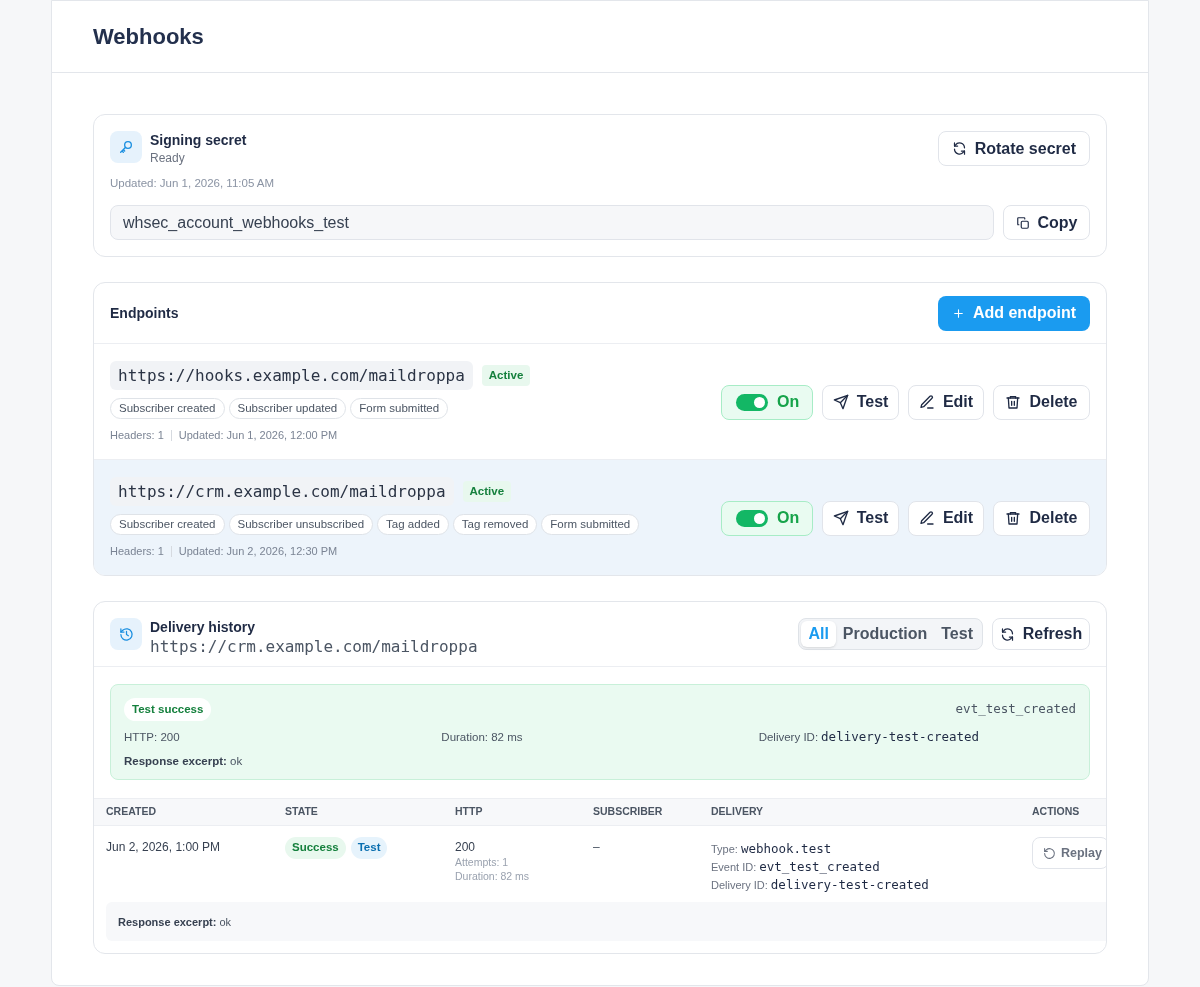 Image resolution: width=1200 pixels, height=987 pixels. Describe the element at coordinates (198, 140) in the screenshot. I see `section-title: Signing secret` at that location.